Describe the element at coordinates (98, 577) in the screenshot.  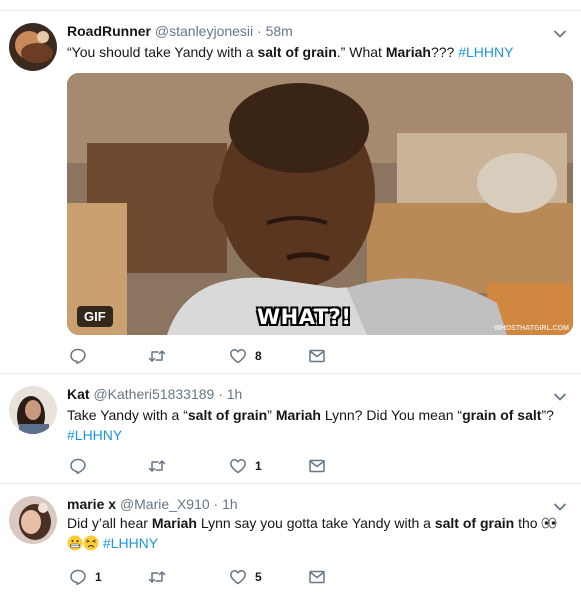
I see `reply-count: 1` at that location.